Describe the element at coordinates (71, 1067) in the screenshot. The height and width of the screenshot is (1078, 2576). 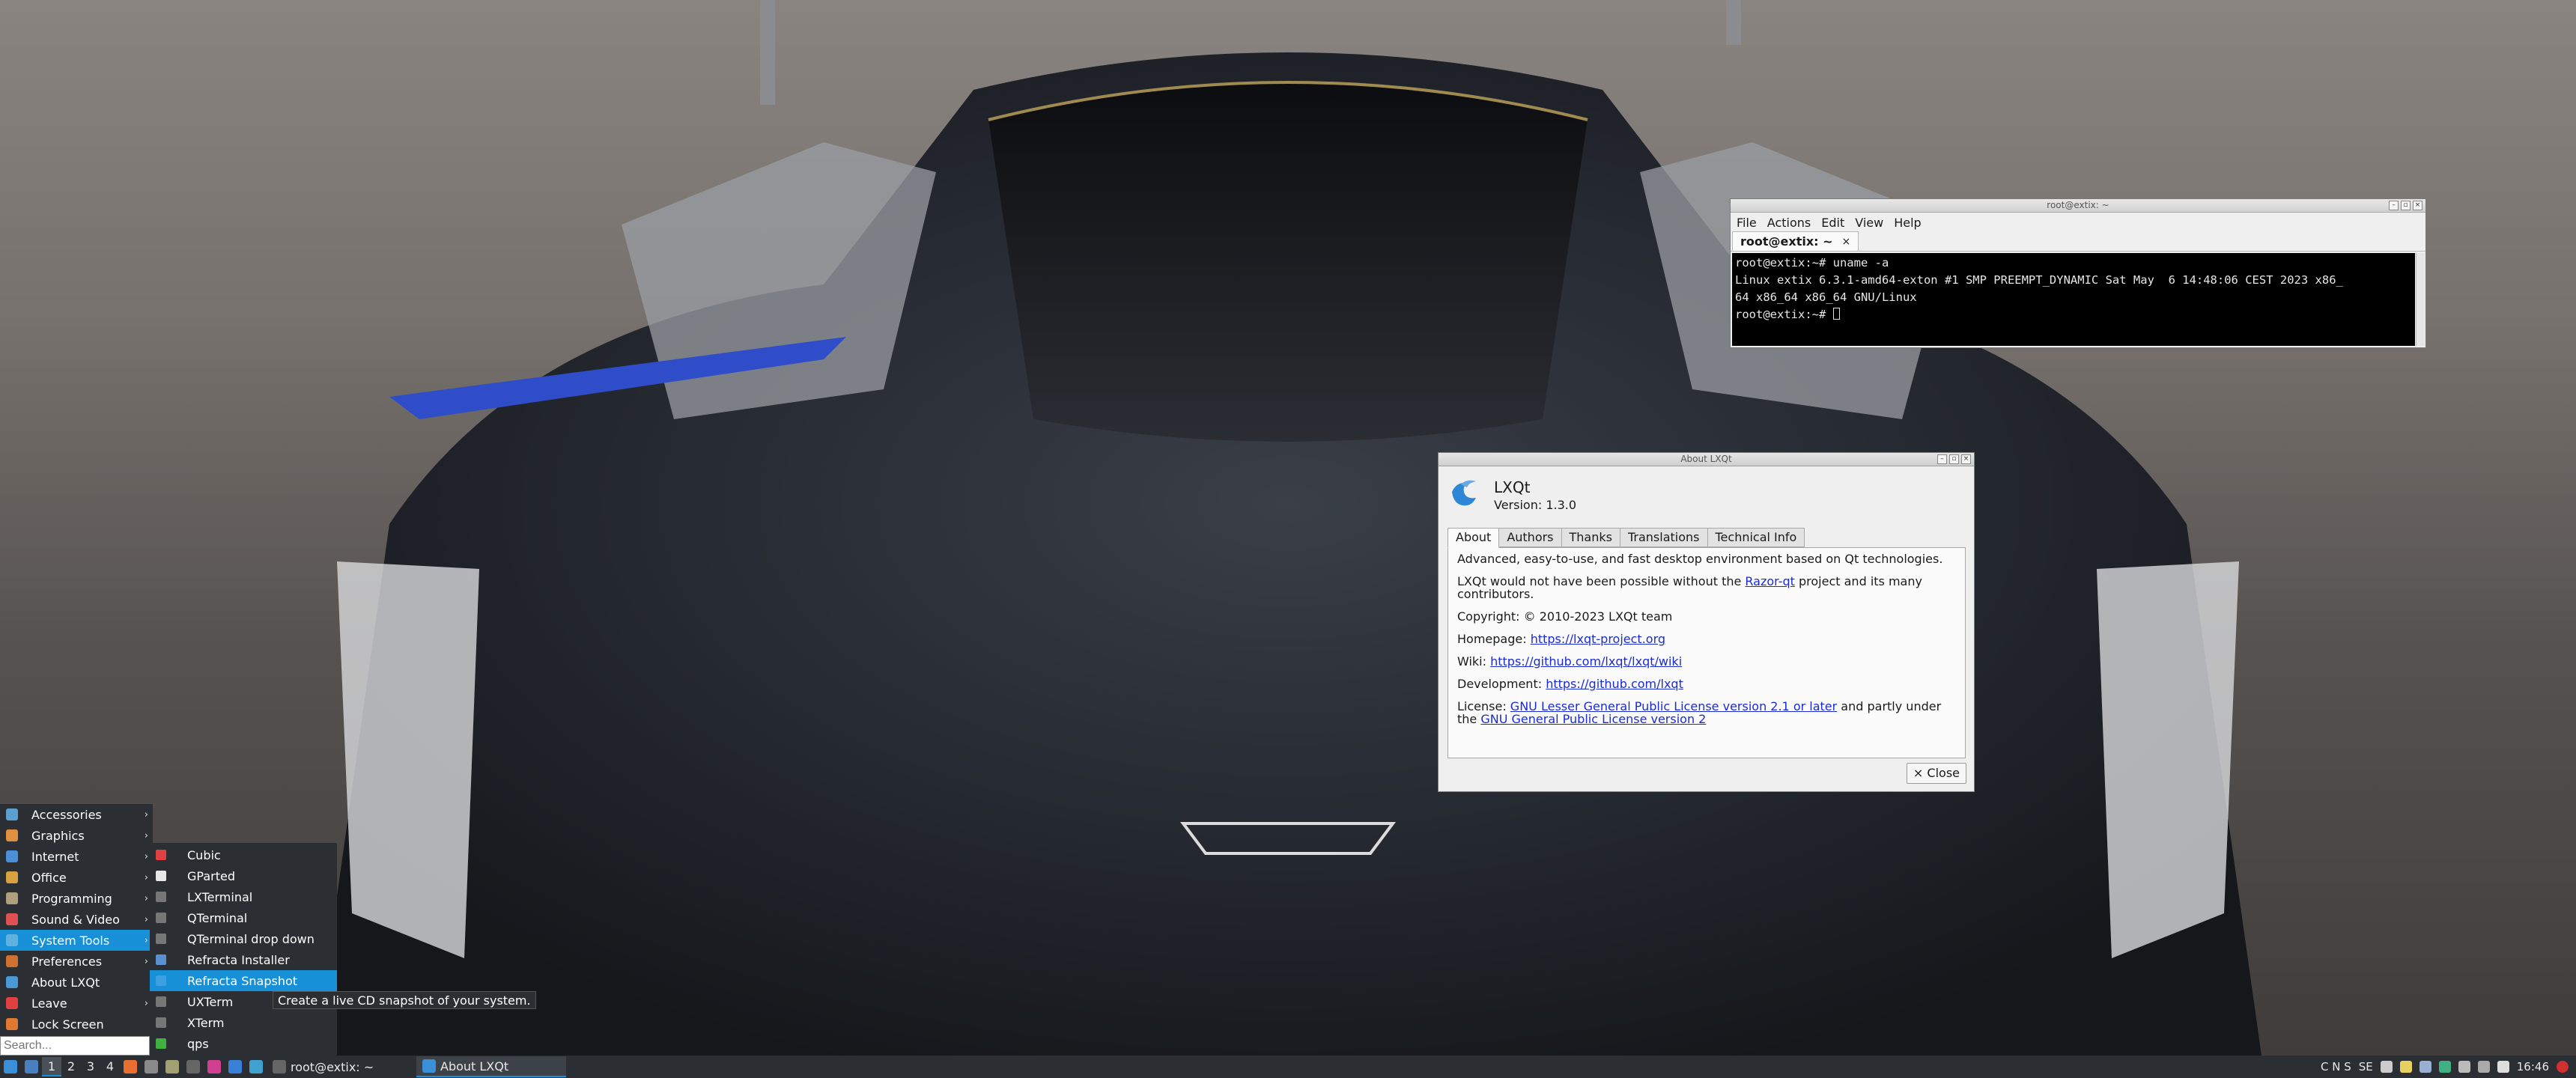
I see `desktop-switch-2: 2` at that location.